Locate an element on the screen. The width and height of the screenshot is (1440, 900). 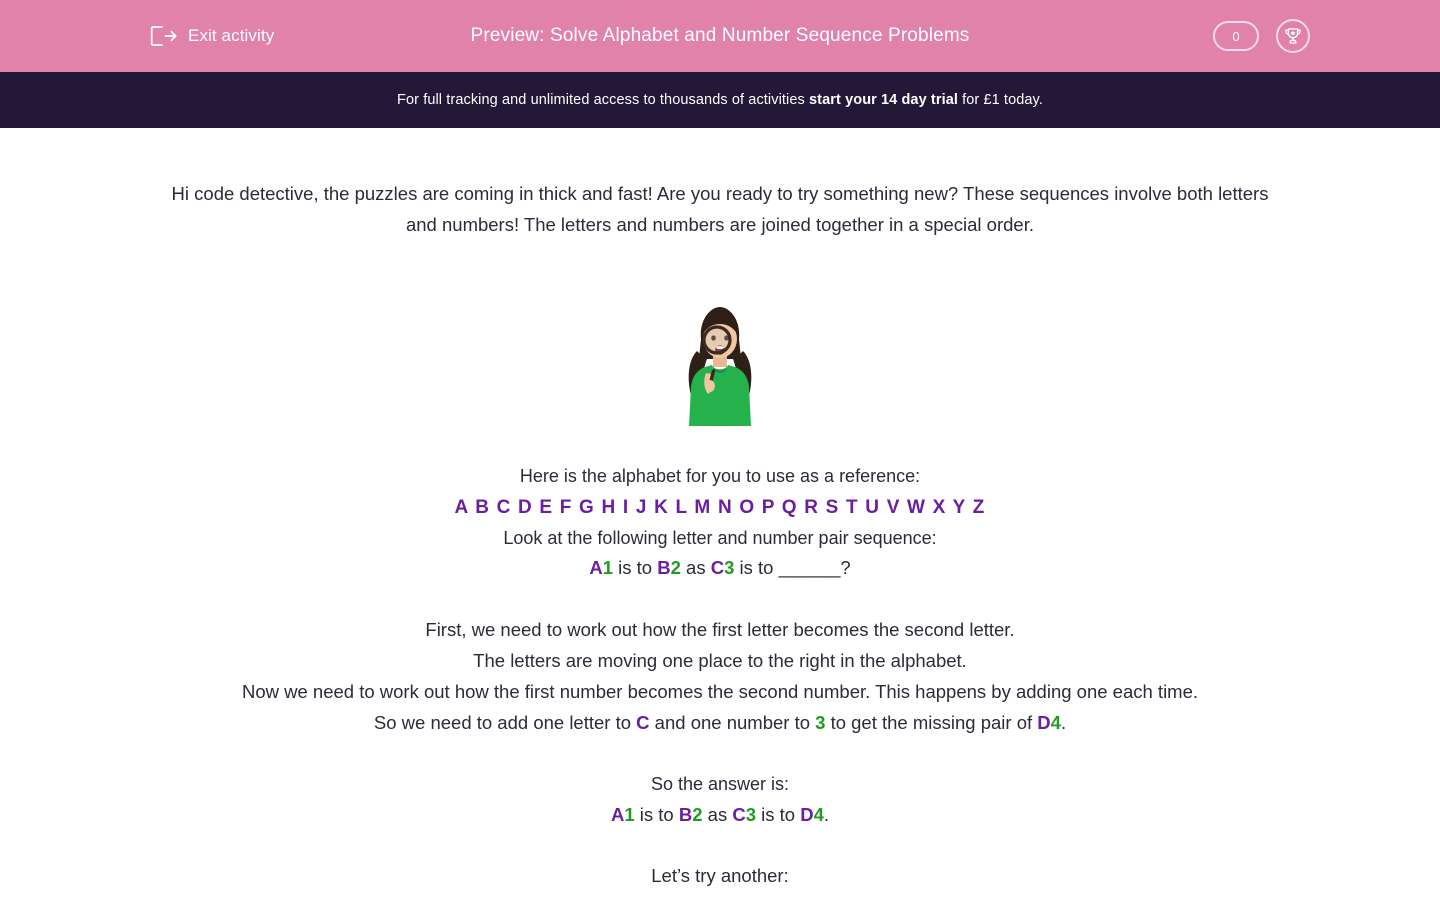
topbar-actions: 0 is located at coordinates (1261, 36).